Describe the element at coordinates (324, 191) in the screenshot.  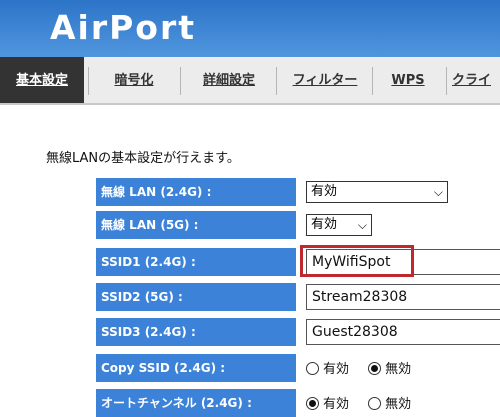
I see `wireless-lan-24g-value: 有効` at that location.